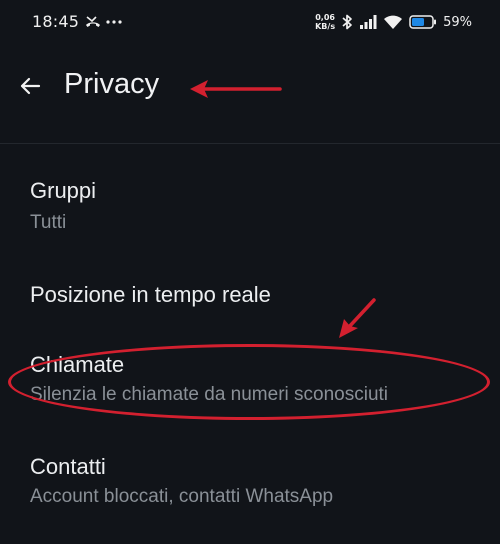  Describe the element at coordinates (77, 364) in the screenshot. I see `setting-title: Chiamate` at that location.